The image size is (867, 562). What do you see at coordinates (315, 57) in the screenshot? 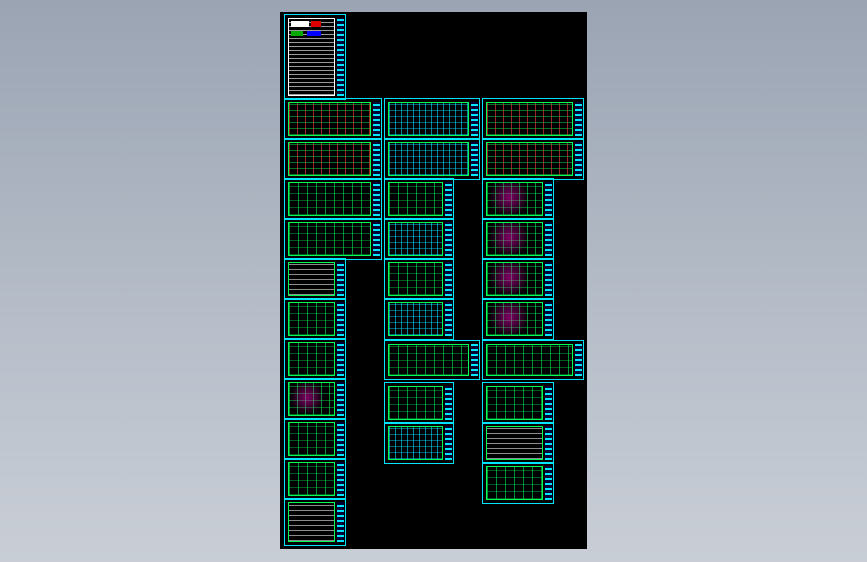
I see `cover-sheet` at bounding box center [315, 57].